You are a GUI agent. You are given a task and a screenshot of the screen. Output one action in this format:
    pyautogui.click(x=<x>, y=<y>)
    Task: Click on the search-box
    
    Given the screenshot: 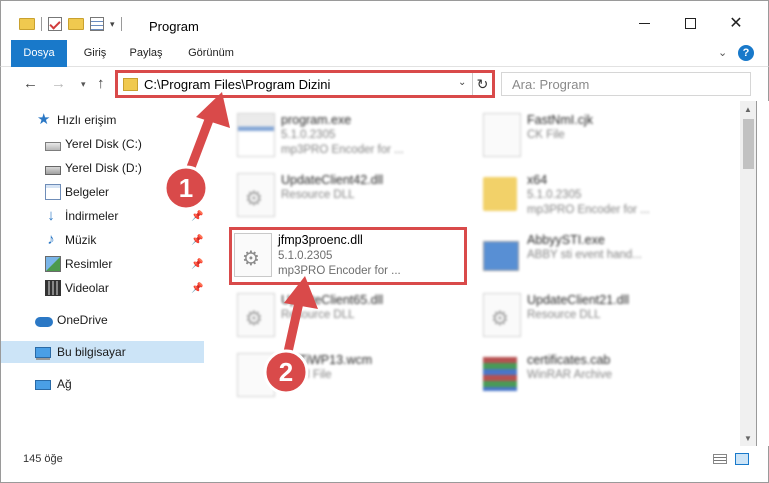 What is the action you would take?
    pyautogui.click(x=626, y=84)
    